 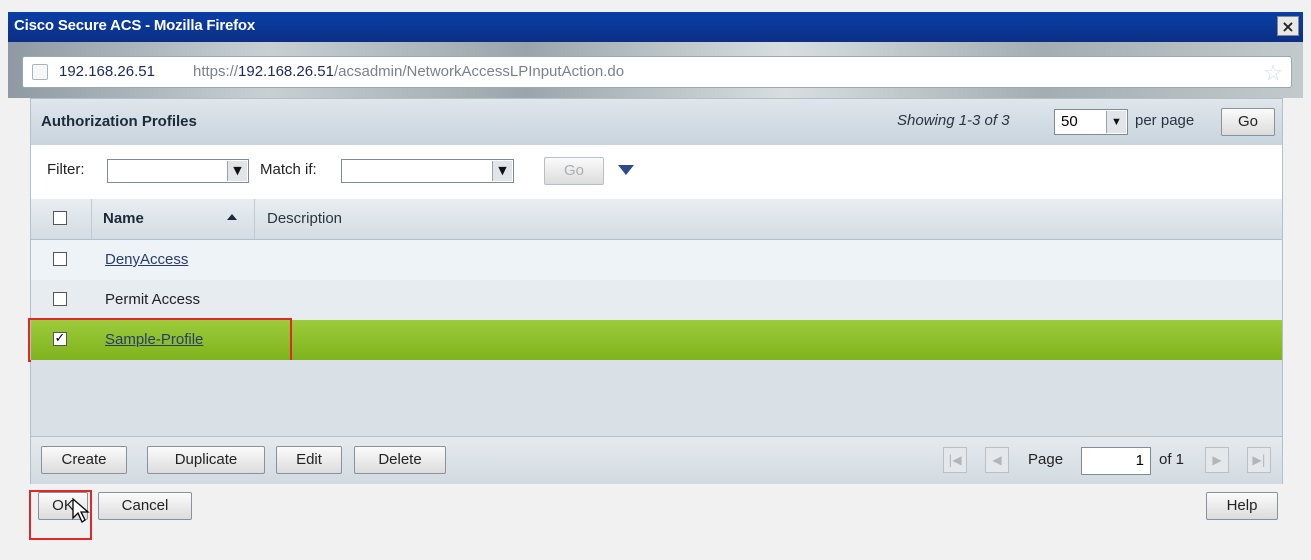 What do you see at coordinates (309, 460) in the screenshot?
I see `edit-button: Edit` at bounding box center [309, 460].